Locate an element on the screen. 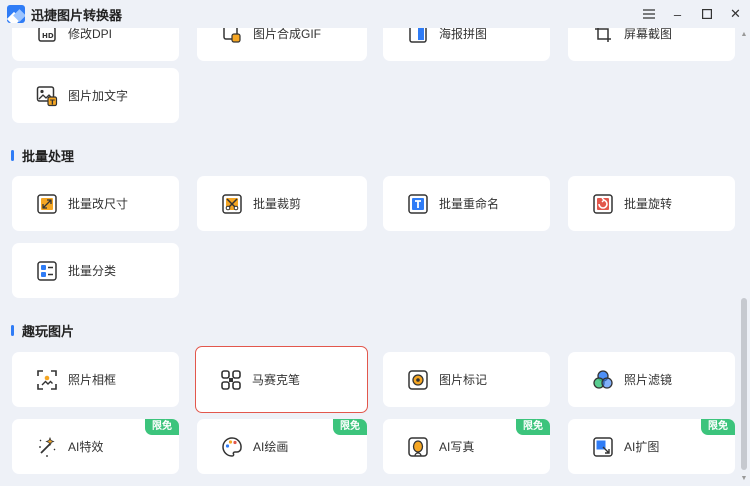  section-title-batch: 批量处理 is located at coordinates (42, 155).